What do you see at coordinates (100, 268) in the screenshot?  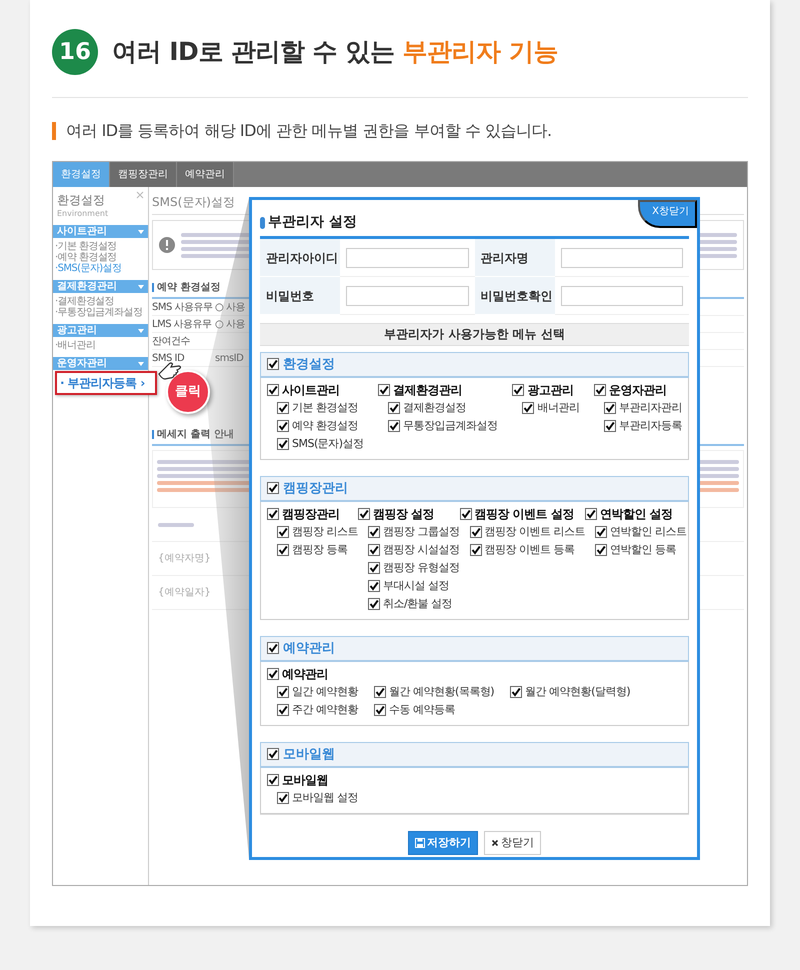 I see `sidebar-item: ·SMS(문자)설정` at bounding box center [100, 268].